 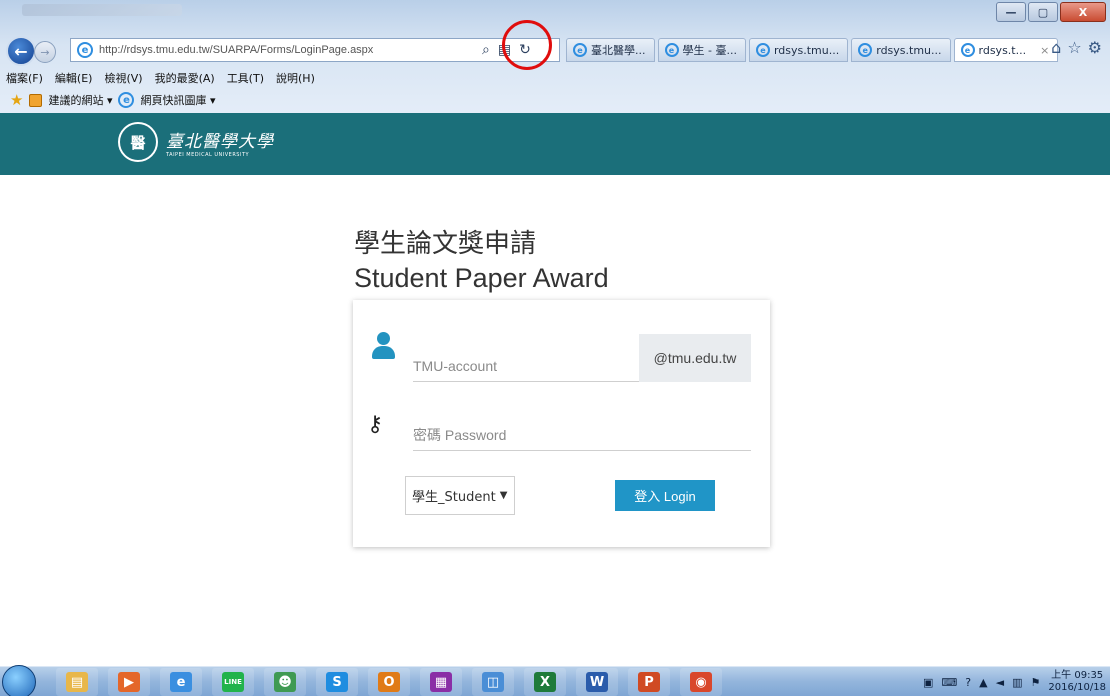 I want to click on password-input, so click(x=582, y=428).